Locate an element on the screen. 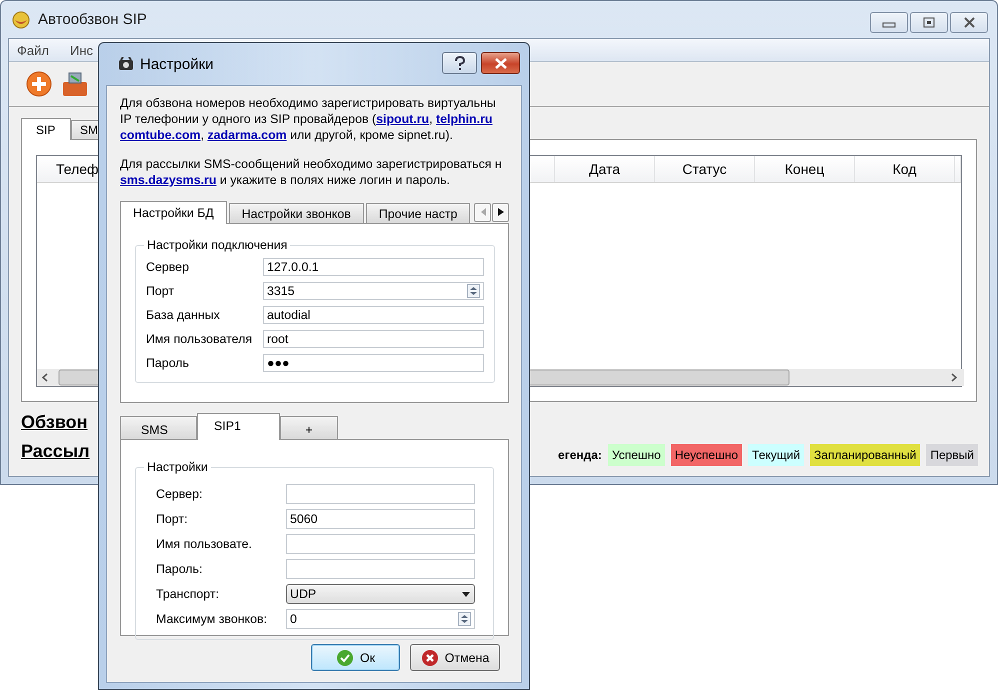 Image resolution: width=998 pixels, height=690 pixels. group-title: Настройки is located at coordinates (177, 467).